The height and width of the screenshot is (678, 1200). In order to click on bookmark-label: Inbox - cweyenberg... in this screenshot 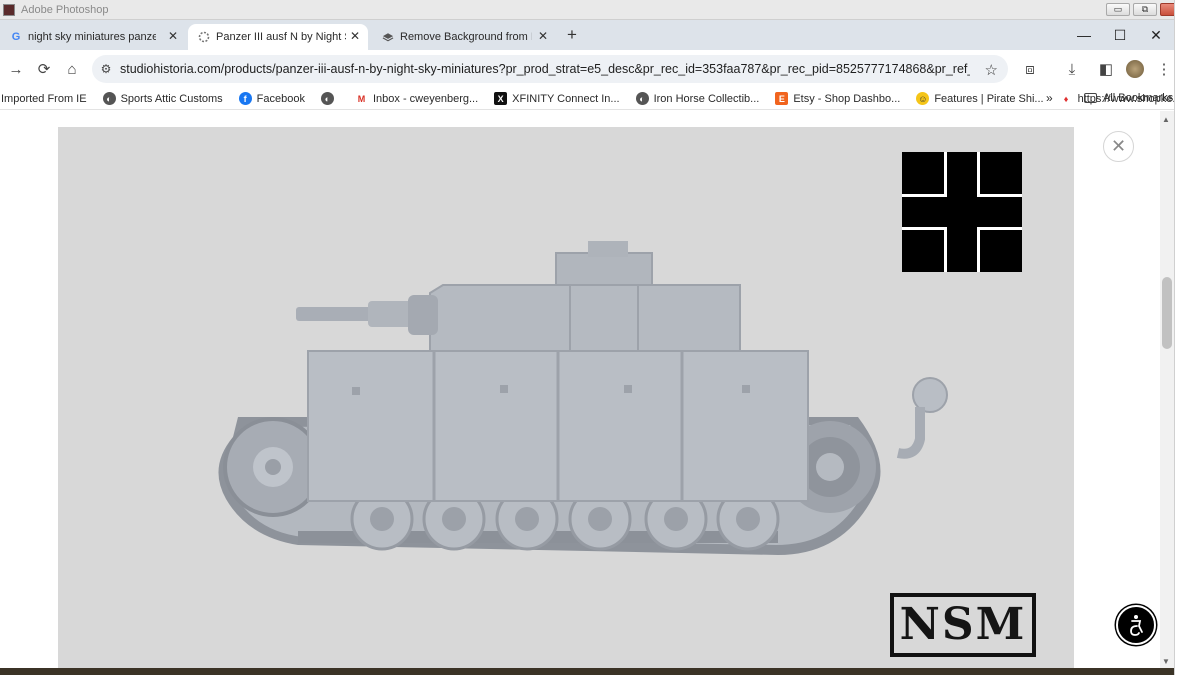, I will do `click(425, 98)`.